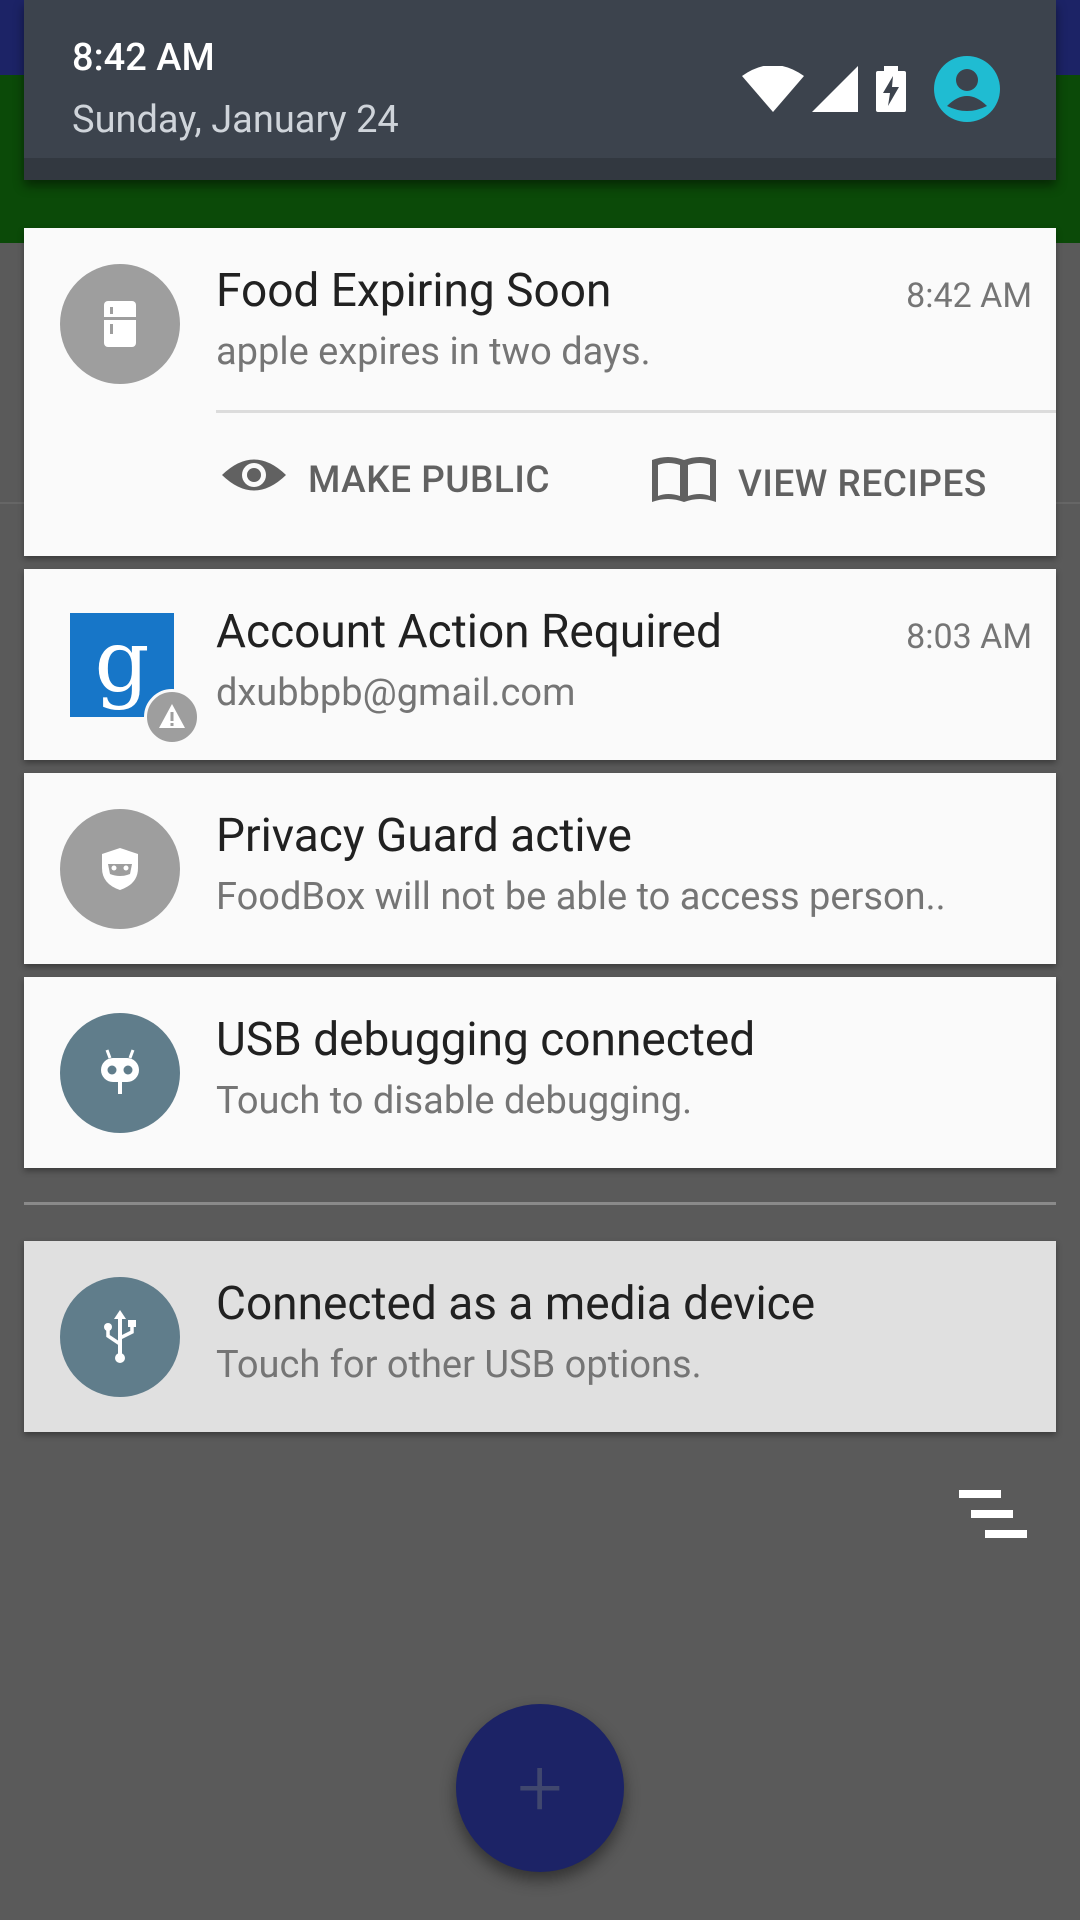 The width and height of the screenshot is (1080, 1920). Describe the element at coordinates (454, 1101) in the screenshot. I see `notification-text: Touch to disable debugging.` at that location.